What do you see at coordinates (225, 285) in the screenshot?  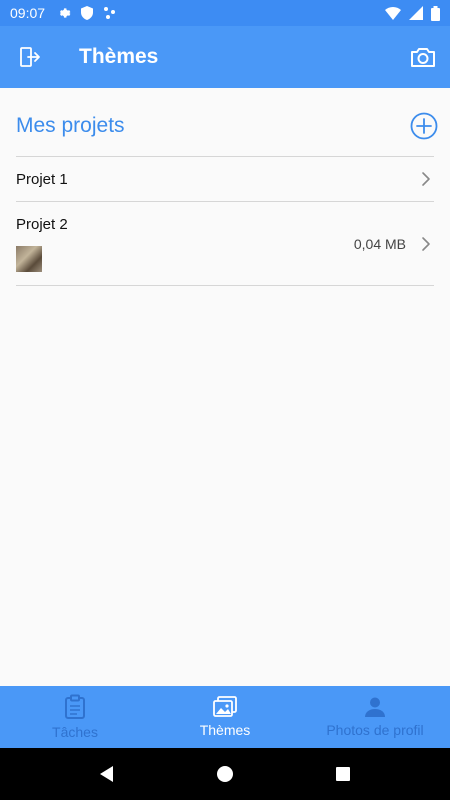 I see `divider` at bounding box center [225, 285].